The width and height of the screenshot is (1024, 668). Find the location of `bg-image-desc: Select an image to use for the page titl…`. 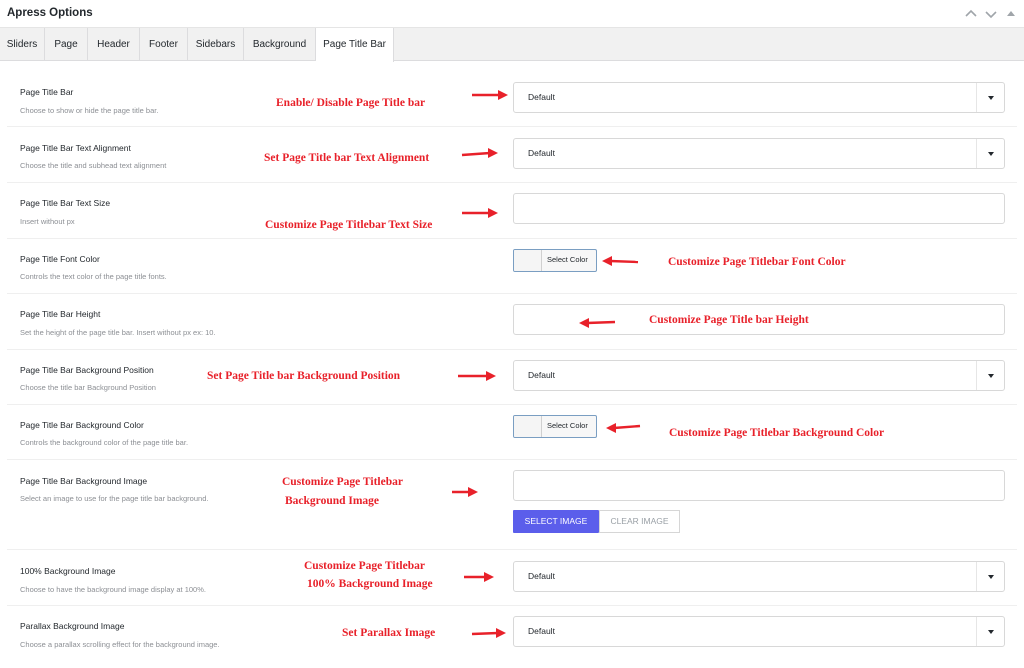

bg-image-desc: Select an image to use for the page titl… is located at coordinates (114, 498).